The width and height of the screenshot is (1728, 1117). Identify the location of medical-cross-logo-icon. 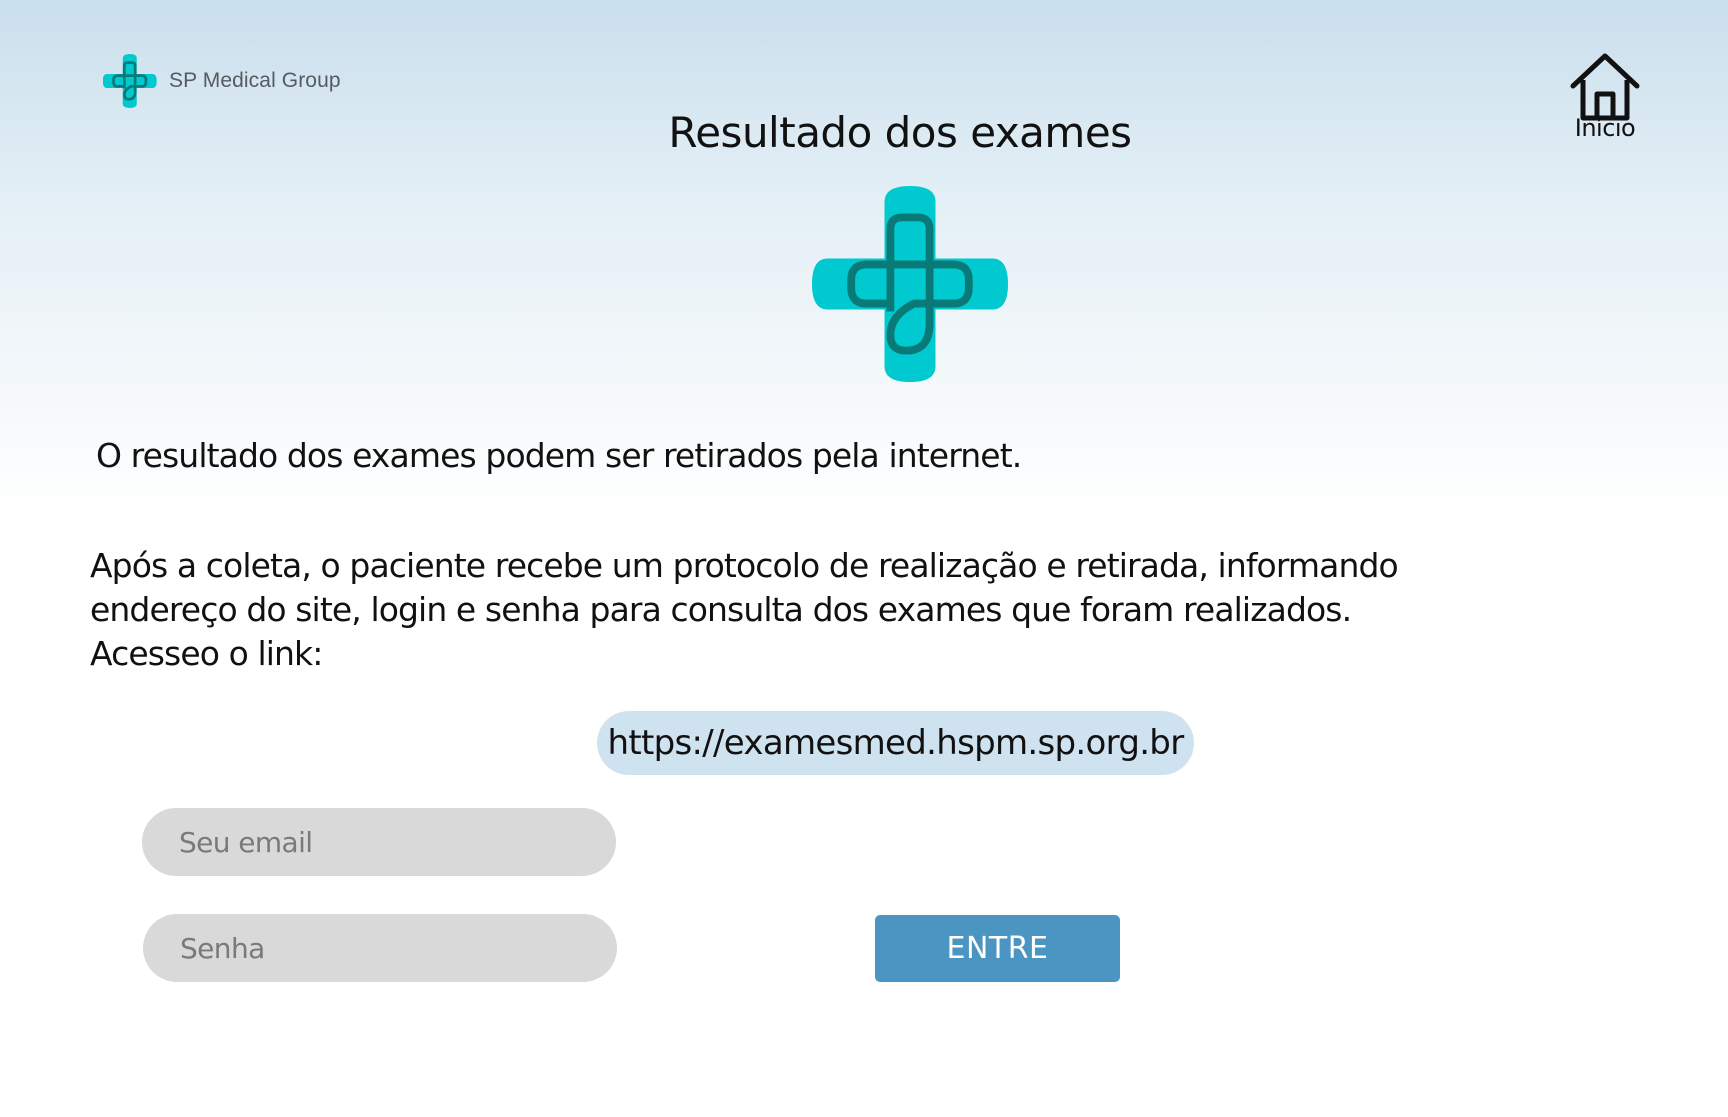
(130, 81).